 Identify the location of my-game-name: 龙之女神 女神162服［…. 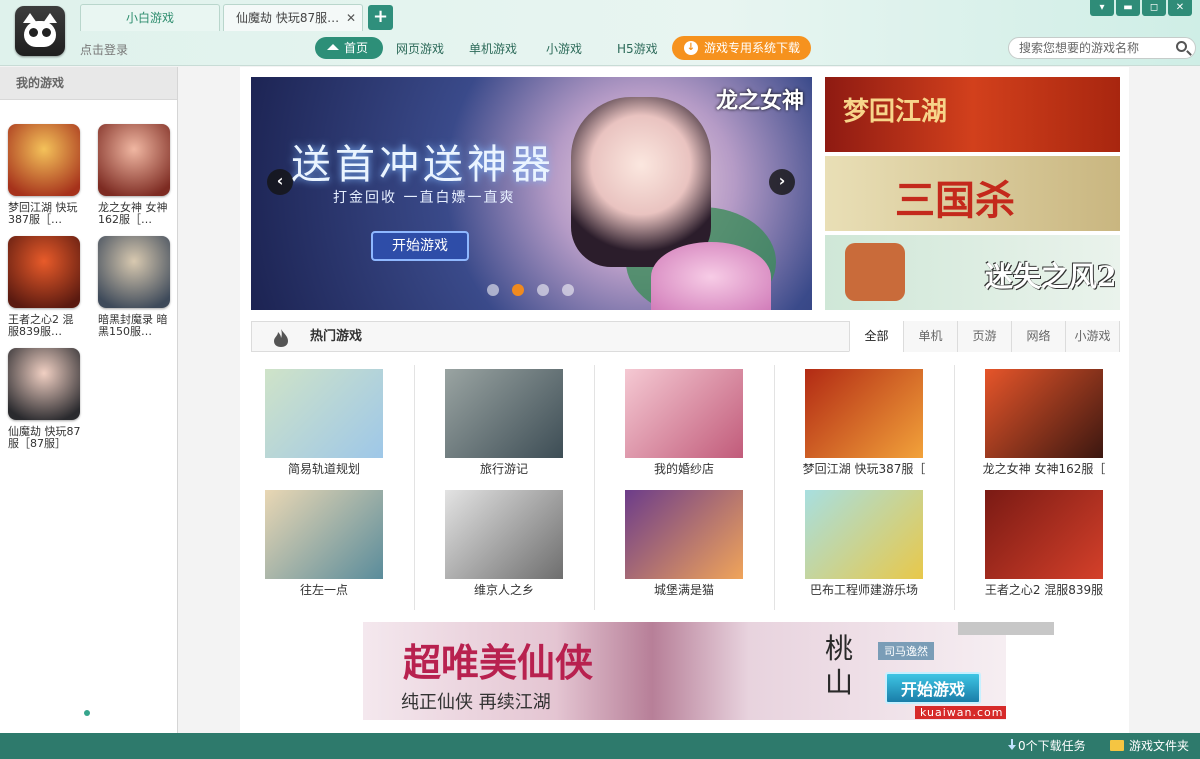
(133, 213).